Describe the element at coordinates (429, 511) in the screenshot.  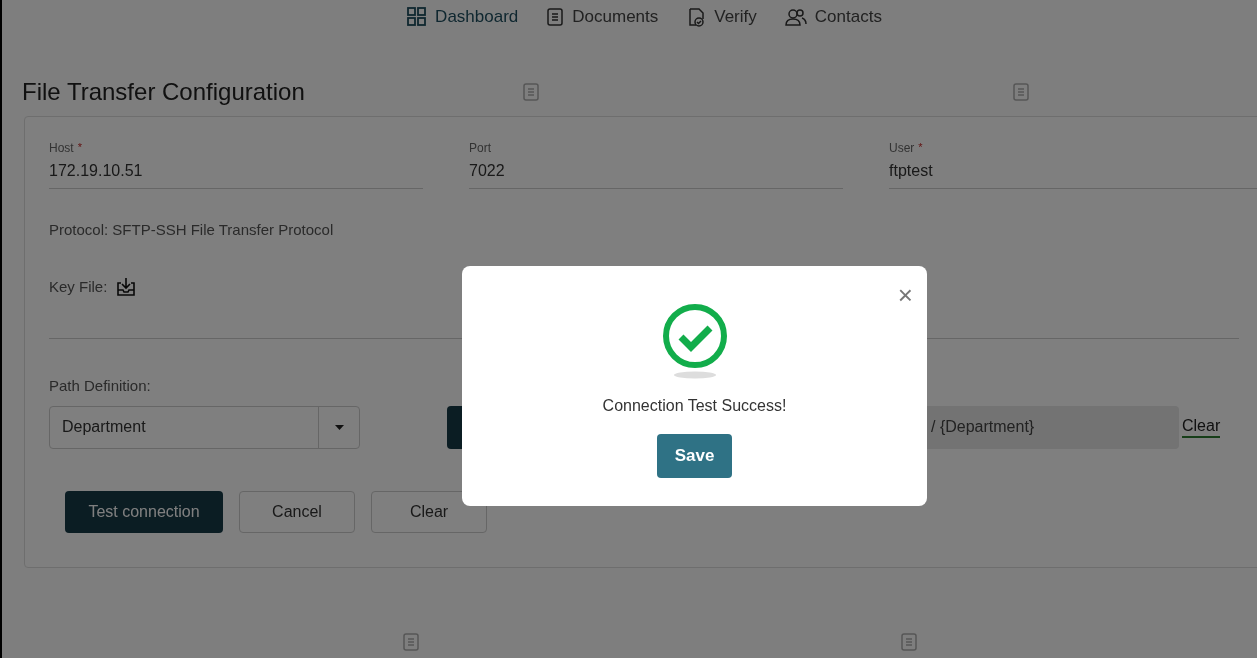
I see `clear-button: Clear` at that location.